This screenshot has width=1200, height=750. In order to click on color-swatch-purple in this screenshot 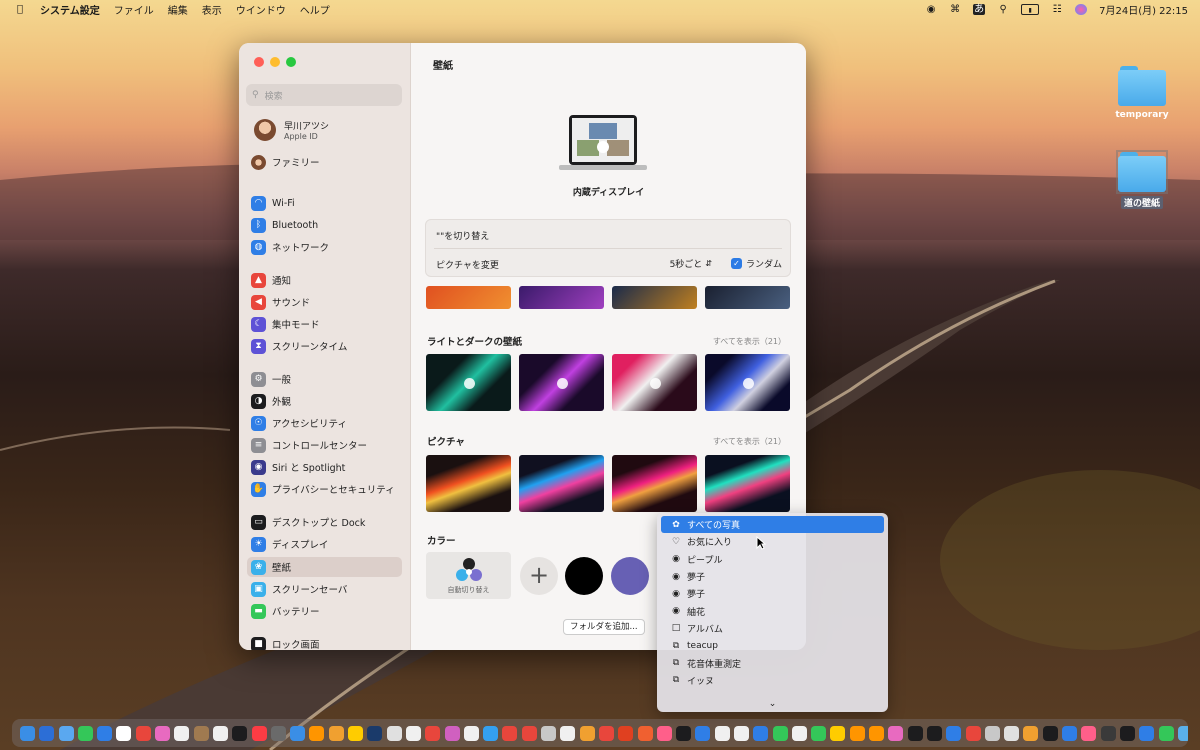, I will do `click(630, 576)`.